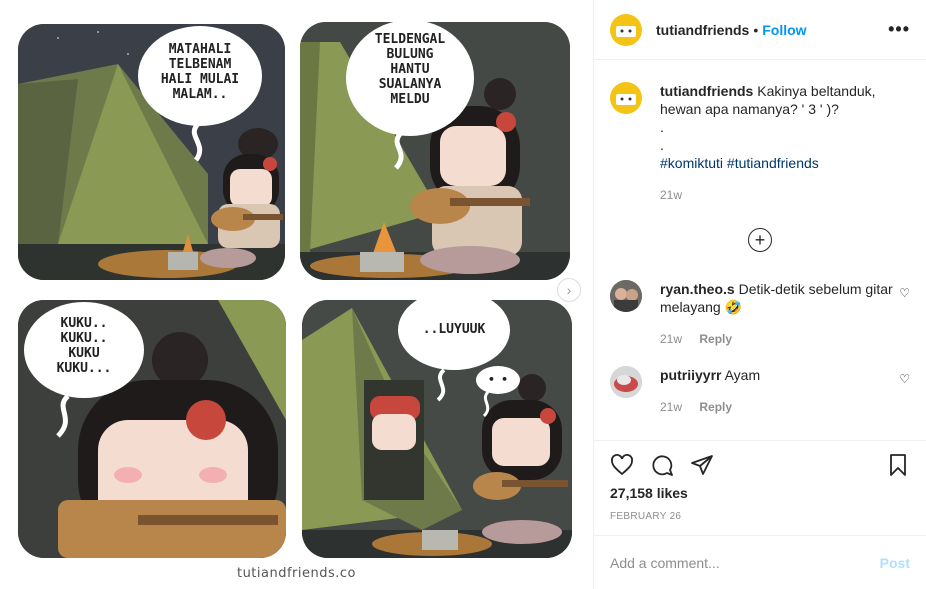 This screenshot has width=926, height=589. I want to click on caption-avatar, so click(626, 98).